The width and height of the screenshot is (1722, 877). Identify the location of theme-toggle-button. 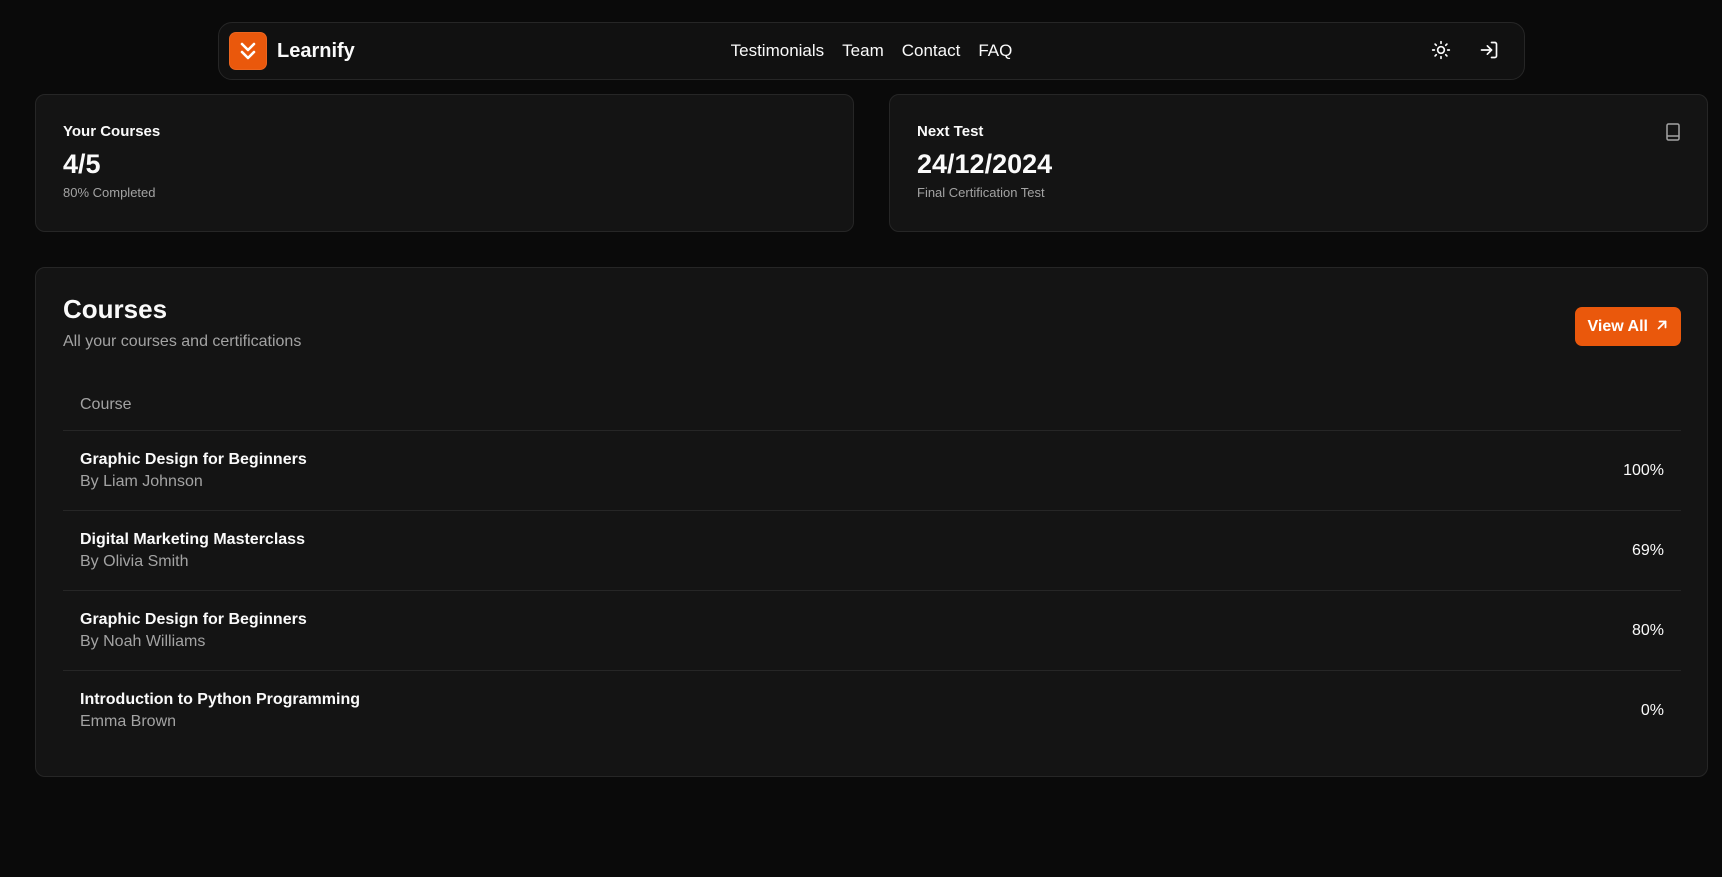
(1441, 51).